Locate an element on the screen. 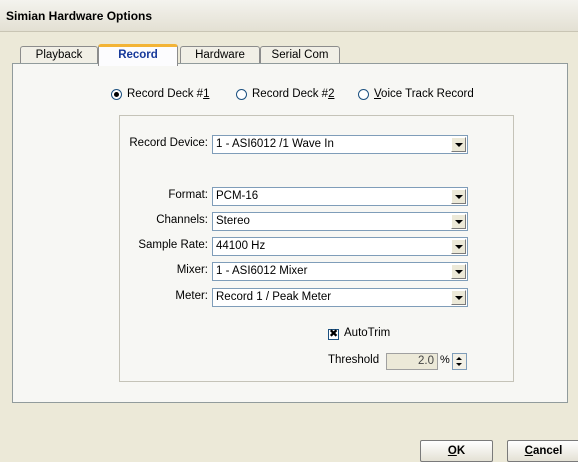 The height and width of the screenshot is (462, 578). format-value: PCM-16 is located at coordinates (237, 196).